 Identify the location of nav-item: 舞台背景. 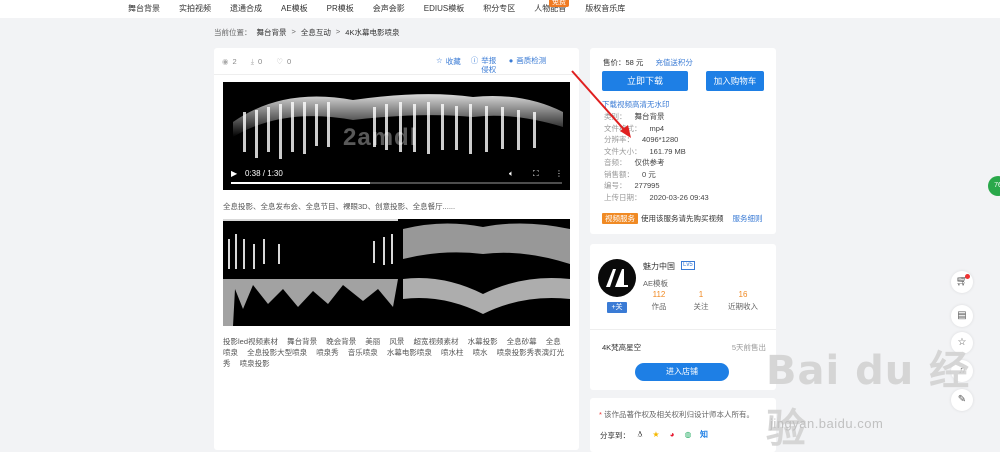
(144, 8).